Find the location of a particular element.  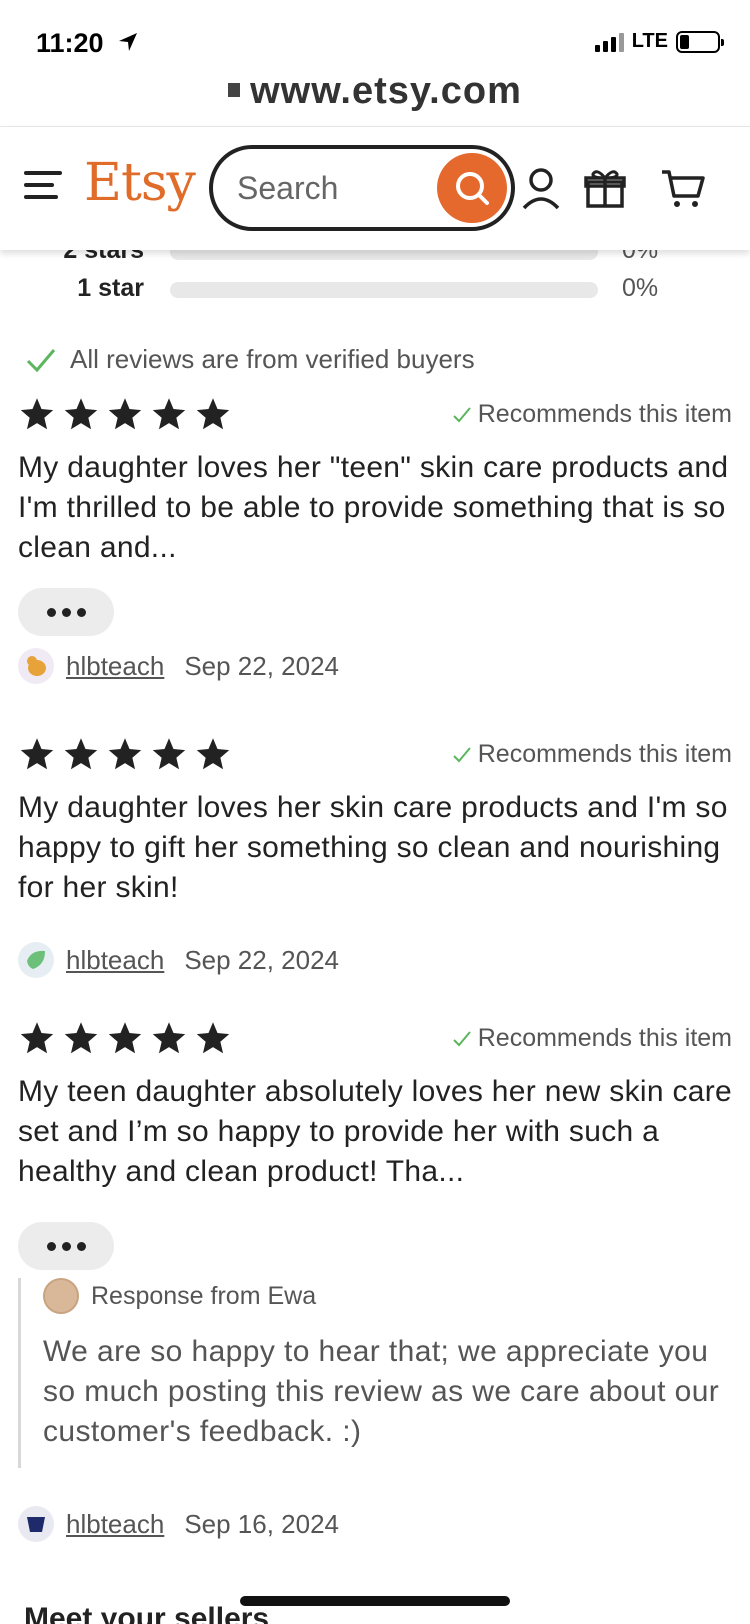

seller-avatar is located at coordinates (61, 1296).